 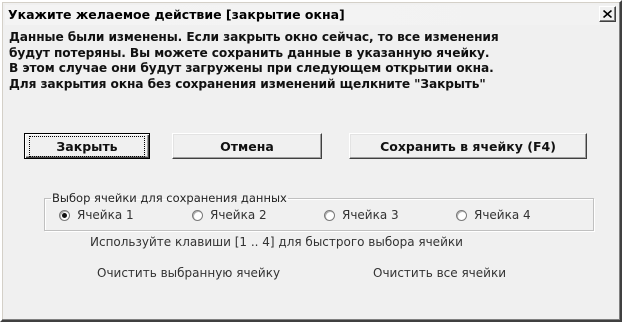 I want to click on cancel-button: Отмена, so click(x=247, y=146).